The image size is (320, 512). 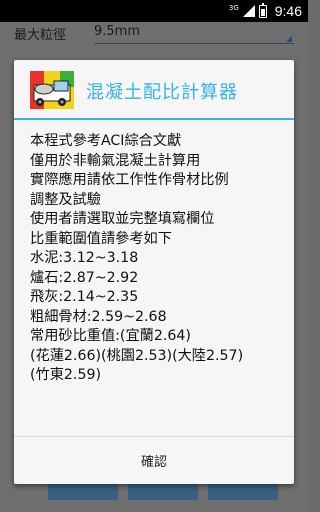 What do you see at coordinates (262, 10) in the screenshot?
I see `battery-icon` at bounding box center [262, 10].